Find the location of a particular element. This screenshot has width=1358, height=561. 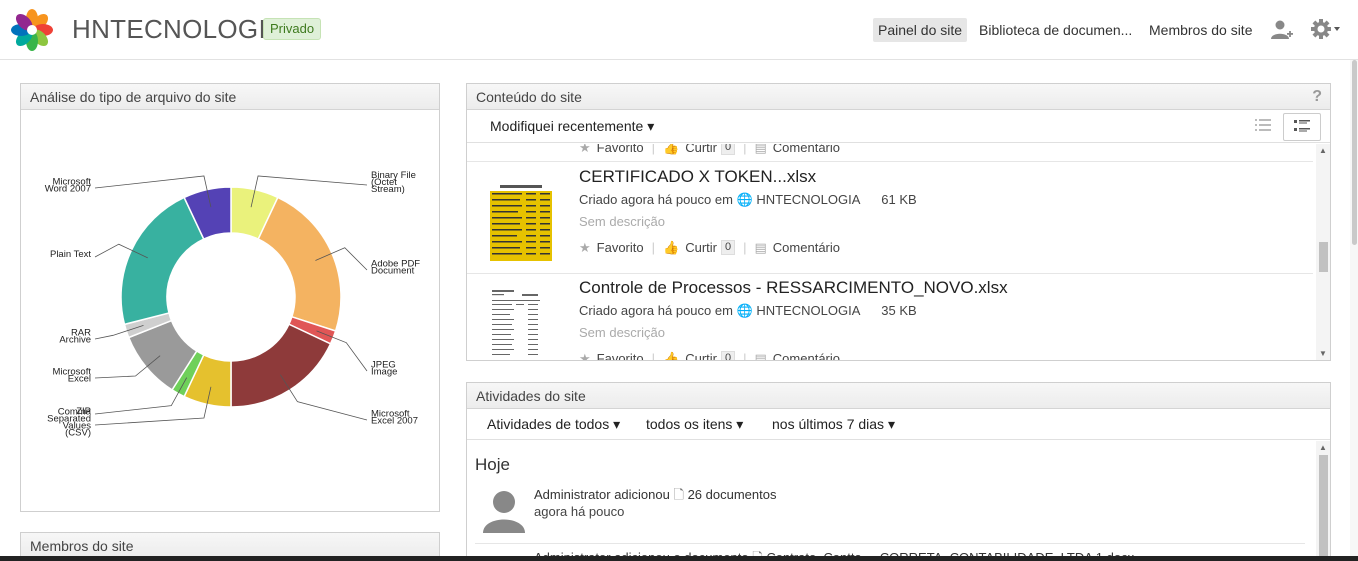

activity-text: Administrator adicionou is located at coordinates (602, 494).